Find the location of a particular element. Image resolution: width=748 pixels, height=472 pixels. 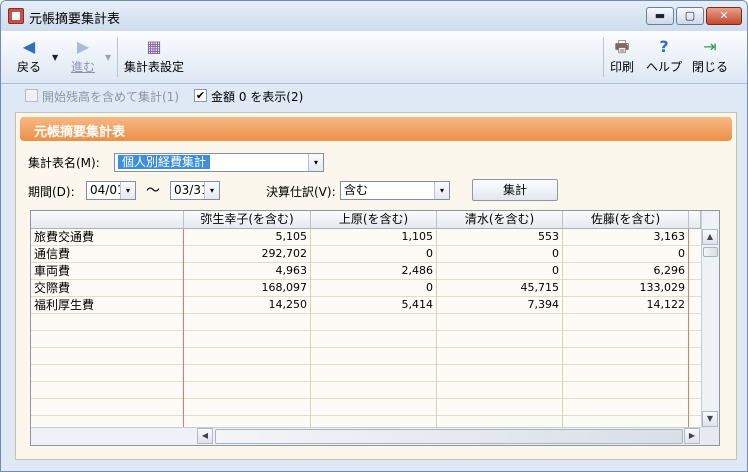

amount-cell: 1,105 is located at coordinates (417, 236).